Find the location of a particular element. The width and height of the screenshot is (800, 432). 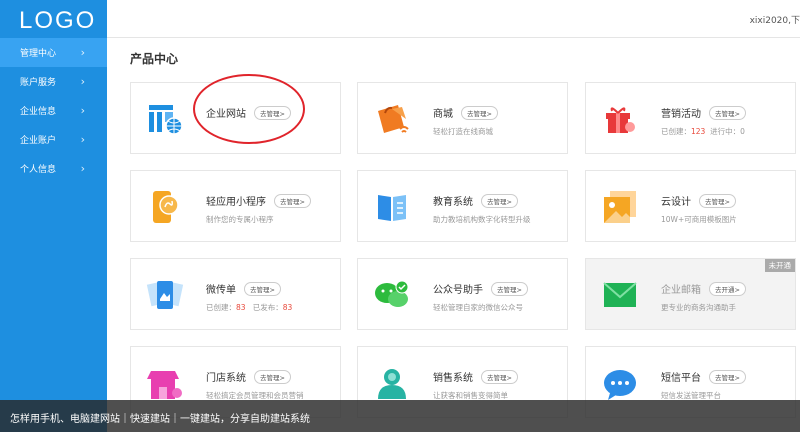

card-title-text: 公众号助手 is located at coordinates (458, 290).